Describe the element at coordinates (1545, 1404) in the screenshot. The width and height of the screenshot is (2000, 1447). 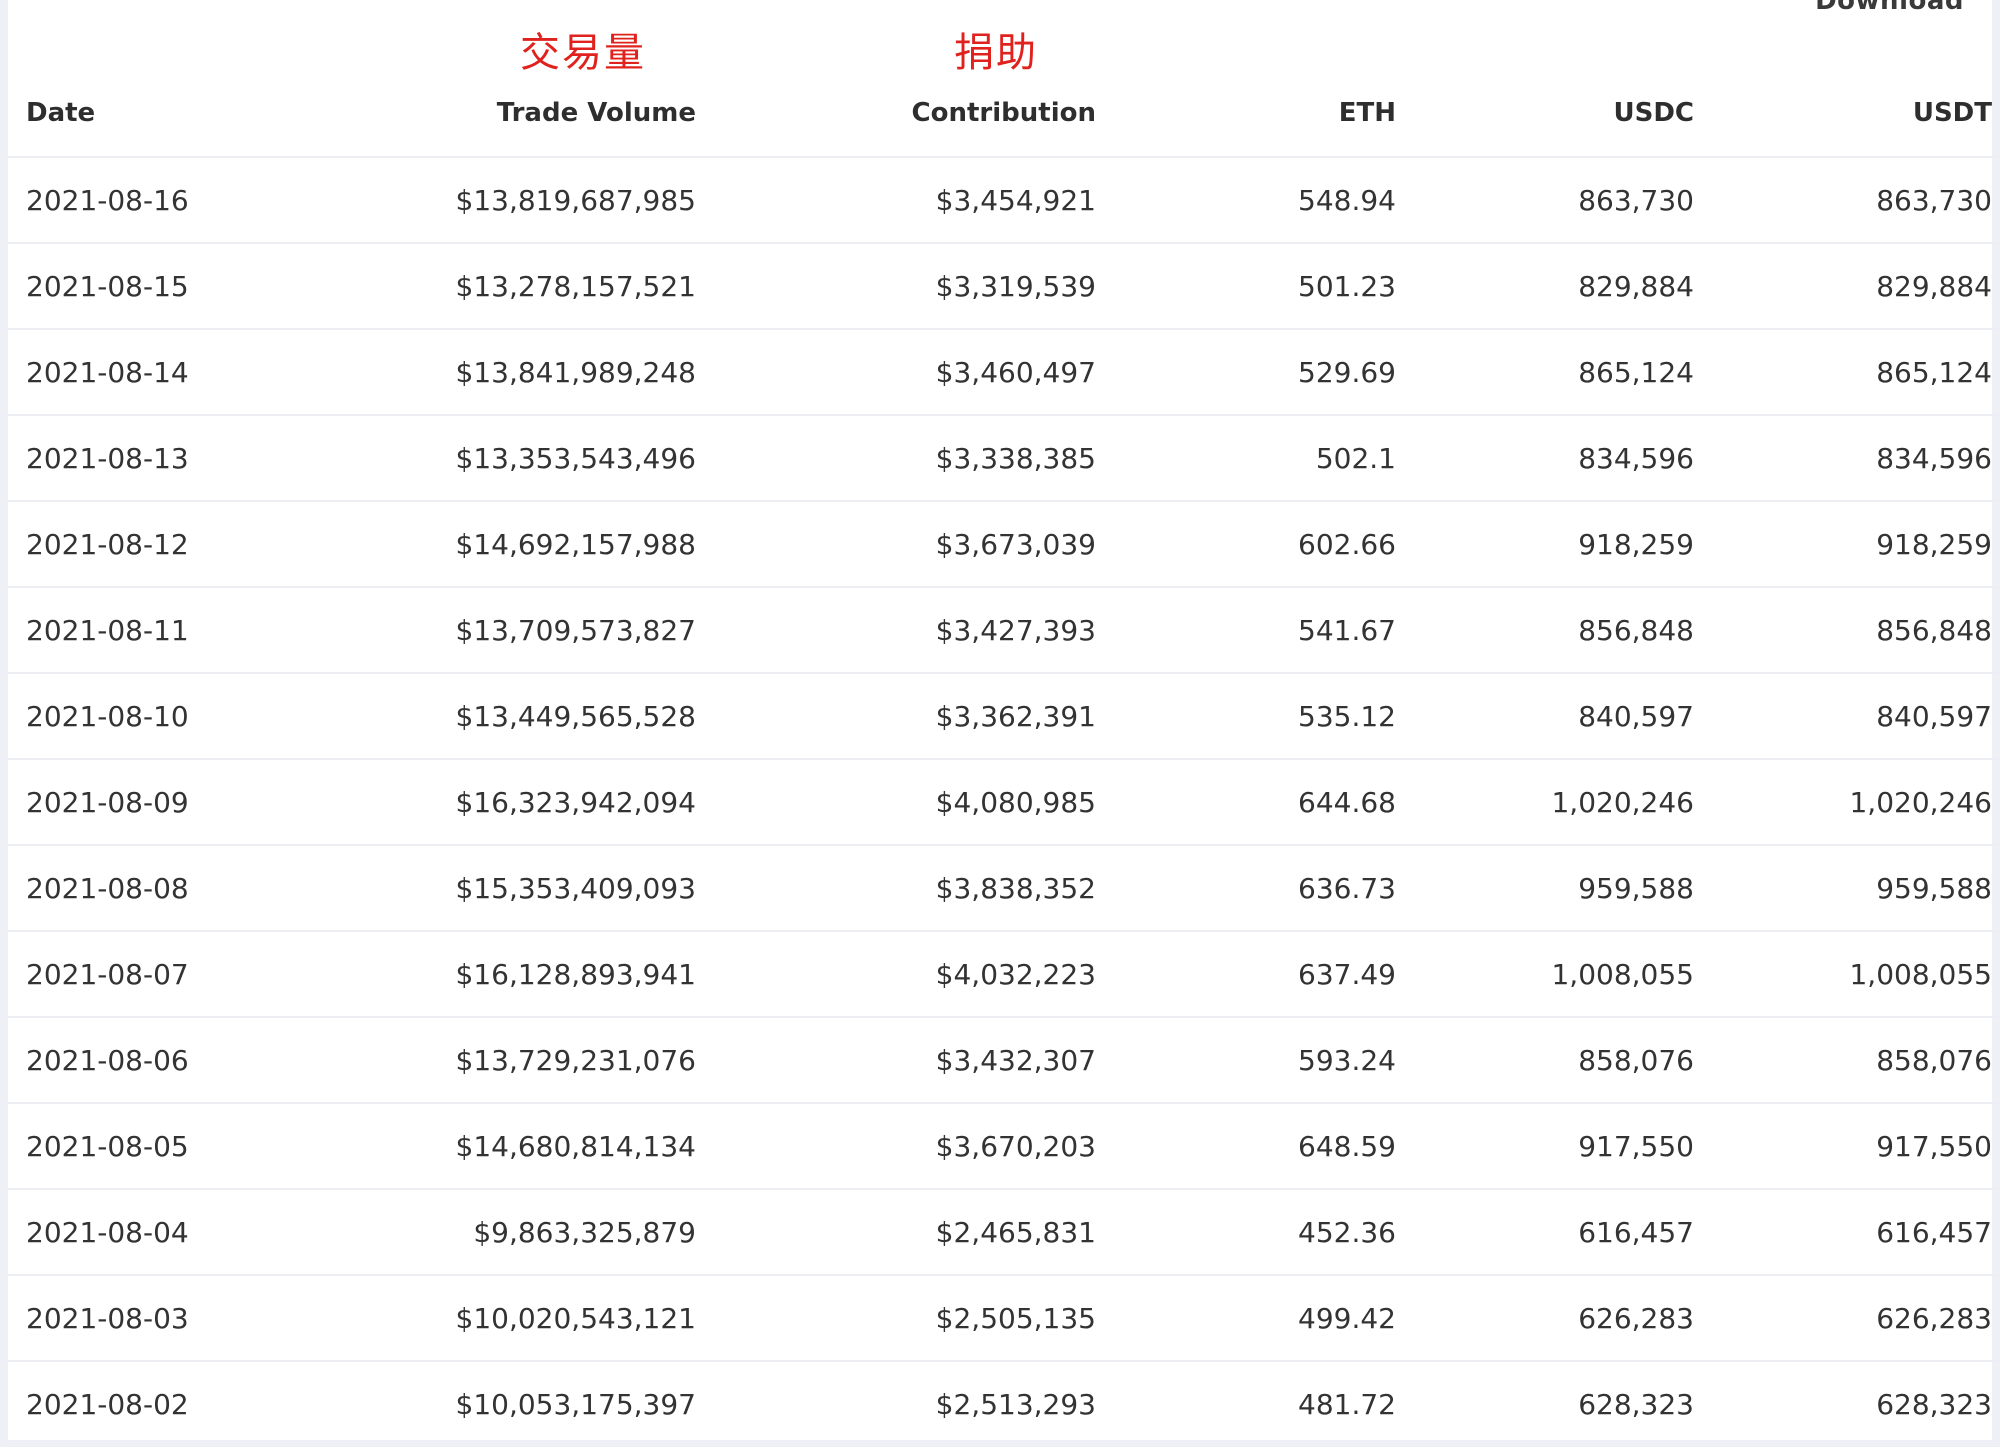
I see `cell-usdc: 628,323` at that location.